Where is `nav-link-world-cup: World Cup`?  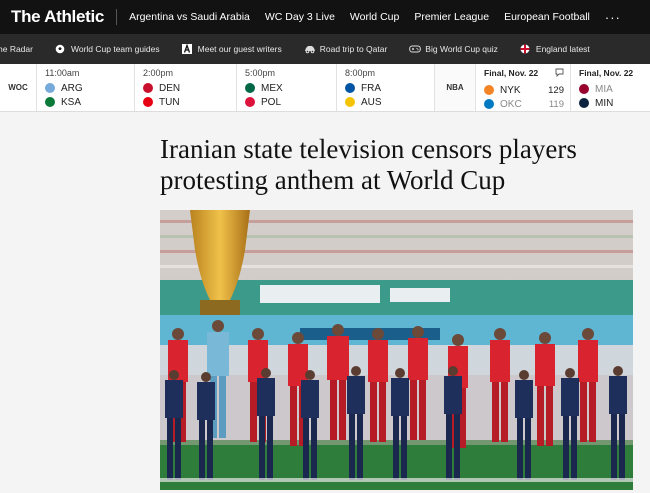 nav-link-world-cup: World Cup is located at coordinates (374, 17).